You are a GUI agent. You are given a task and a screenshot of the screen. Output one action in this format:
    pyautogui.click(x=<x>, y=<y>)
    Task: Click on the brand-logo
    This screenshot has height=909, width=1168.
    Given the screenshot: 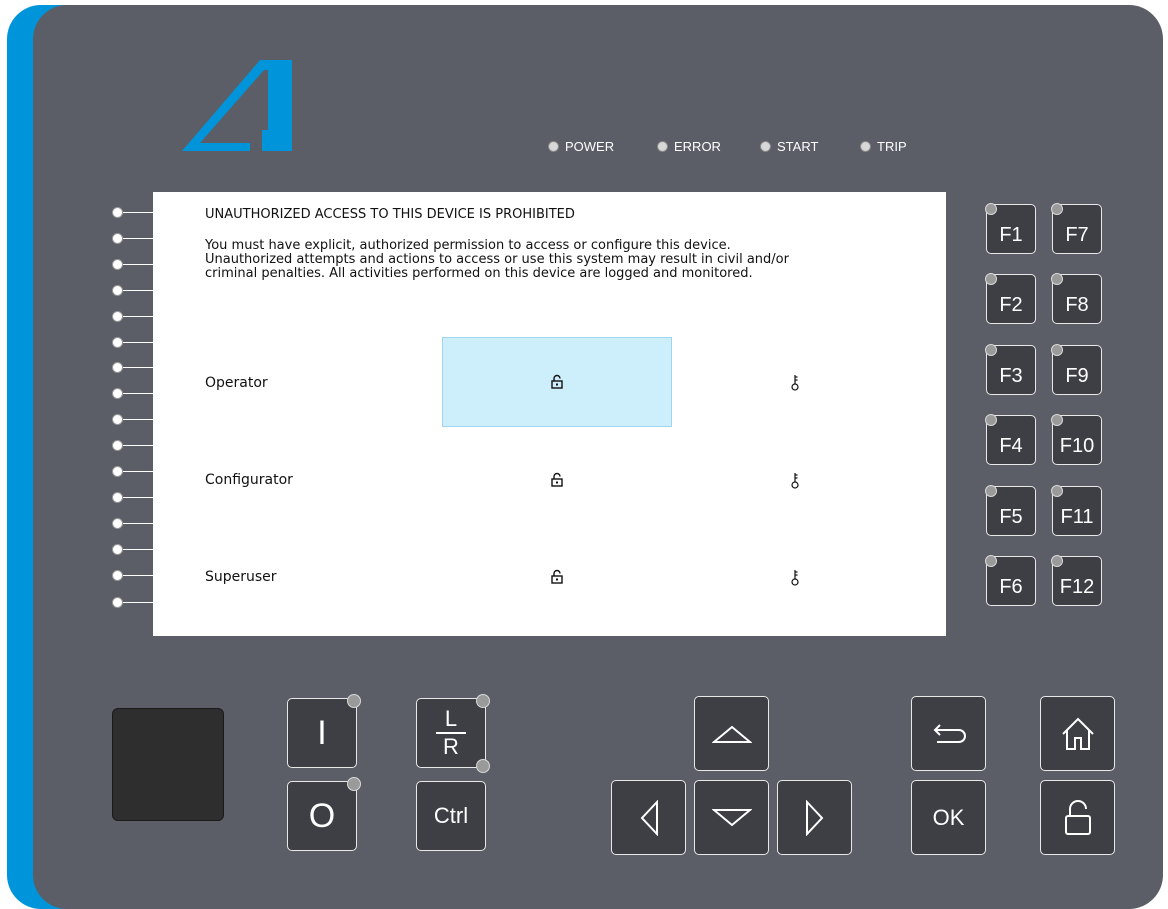 What is the action you would take?
    pyautogui.click(x=237, y=105)
    